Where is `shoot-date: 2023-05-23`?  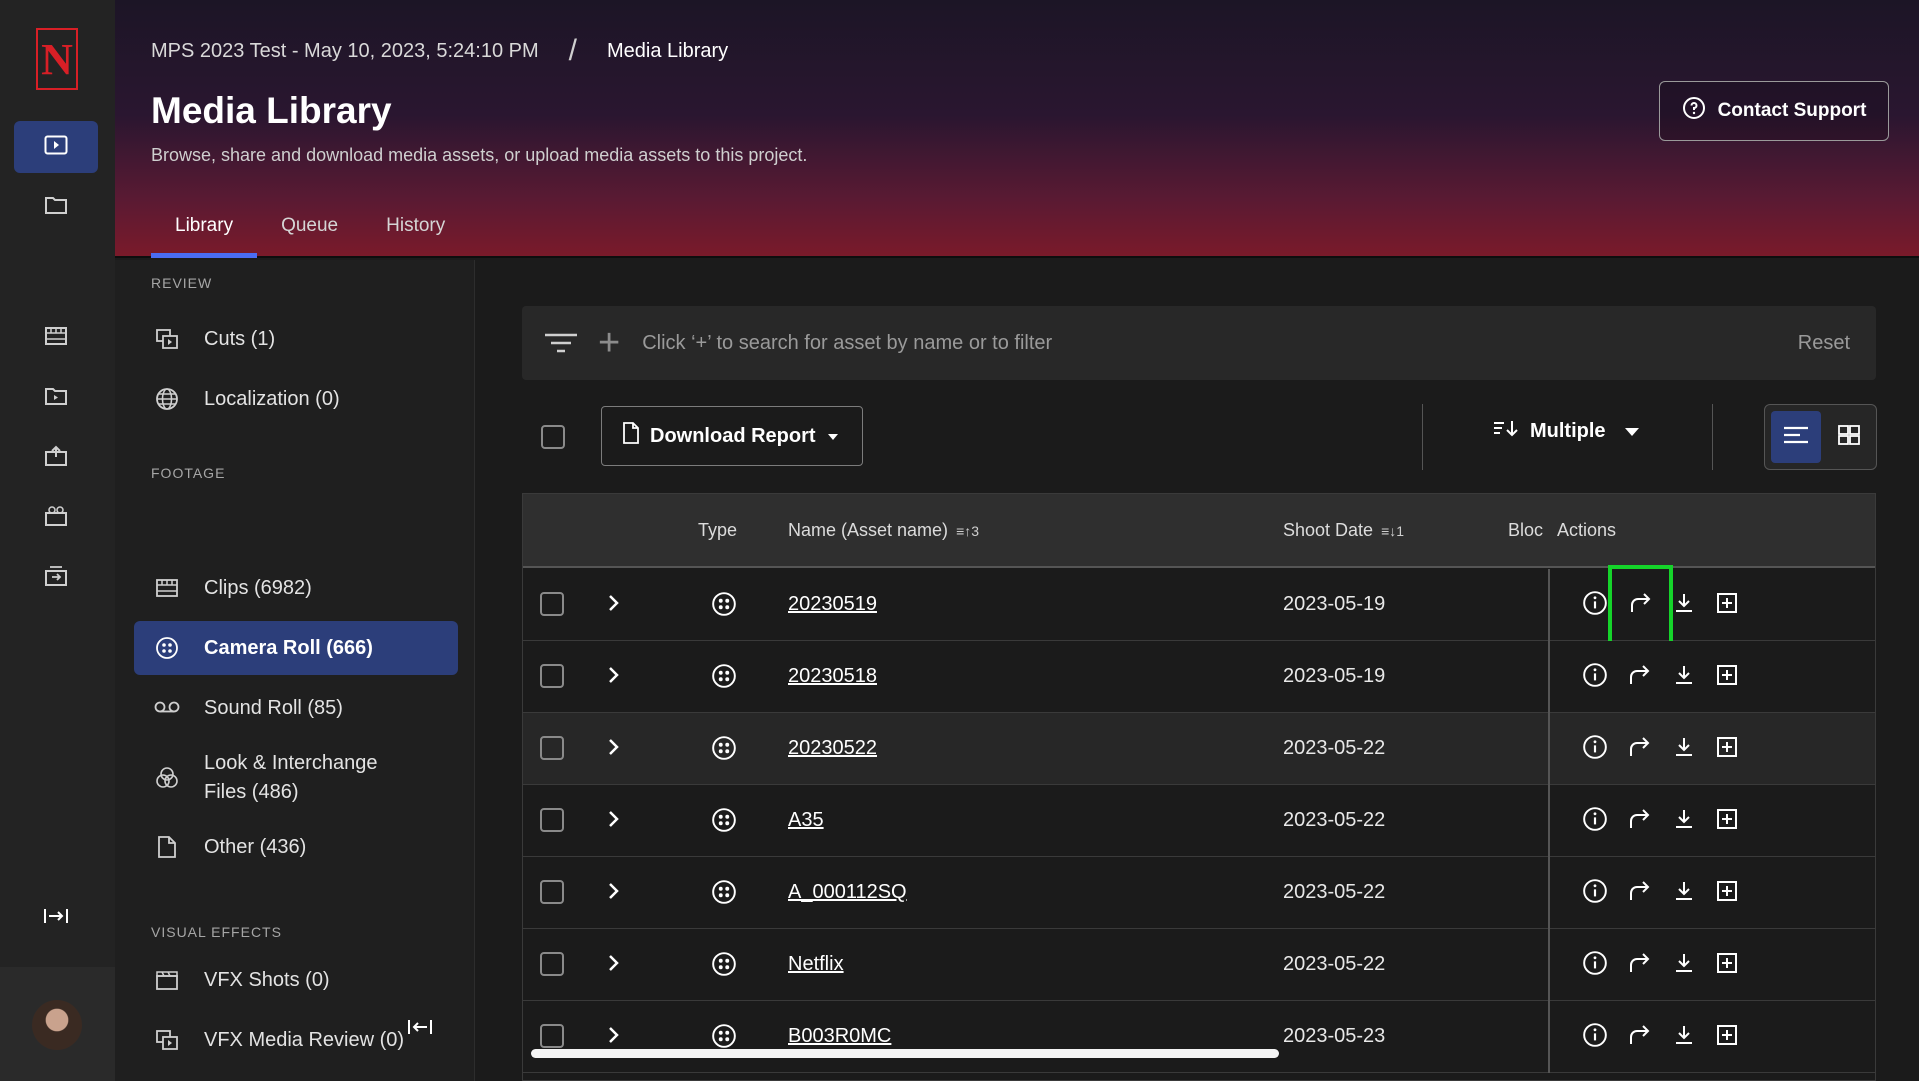 shoot-date: 2023-05-23 is located at coordinates (1334, 1036).